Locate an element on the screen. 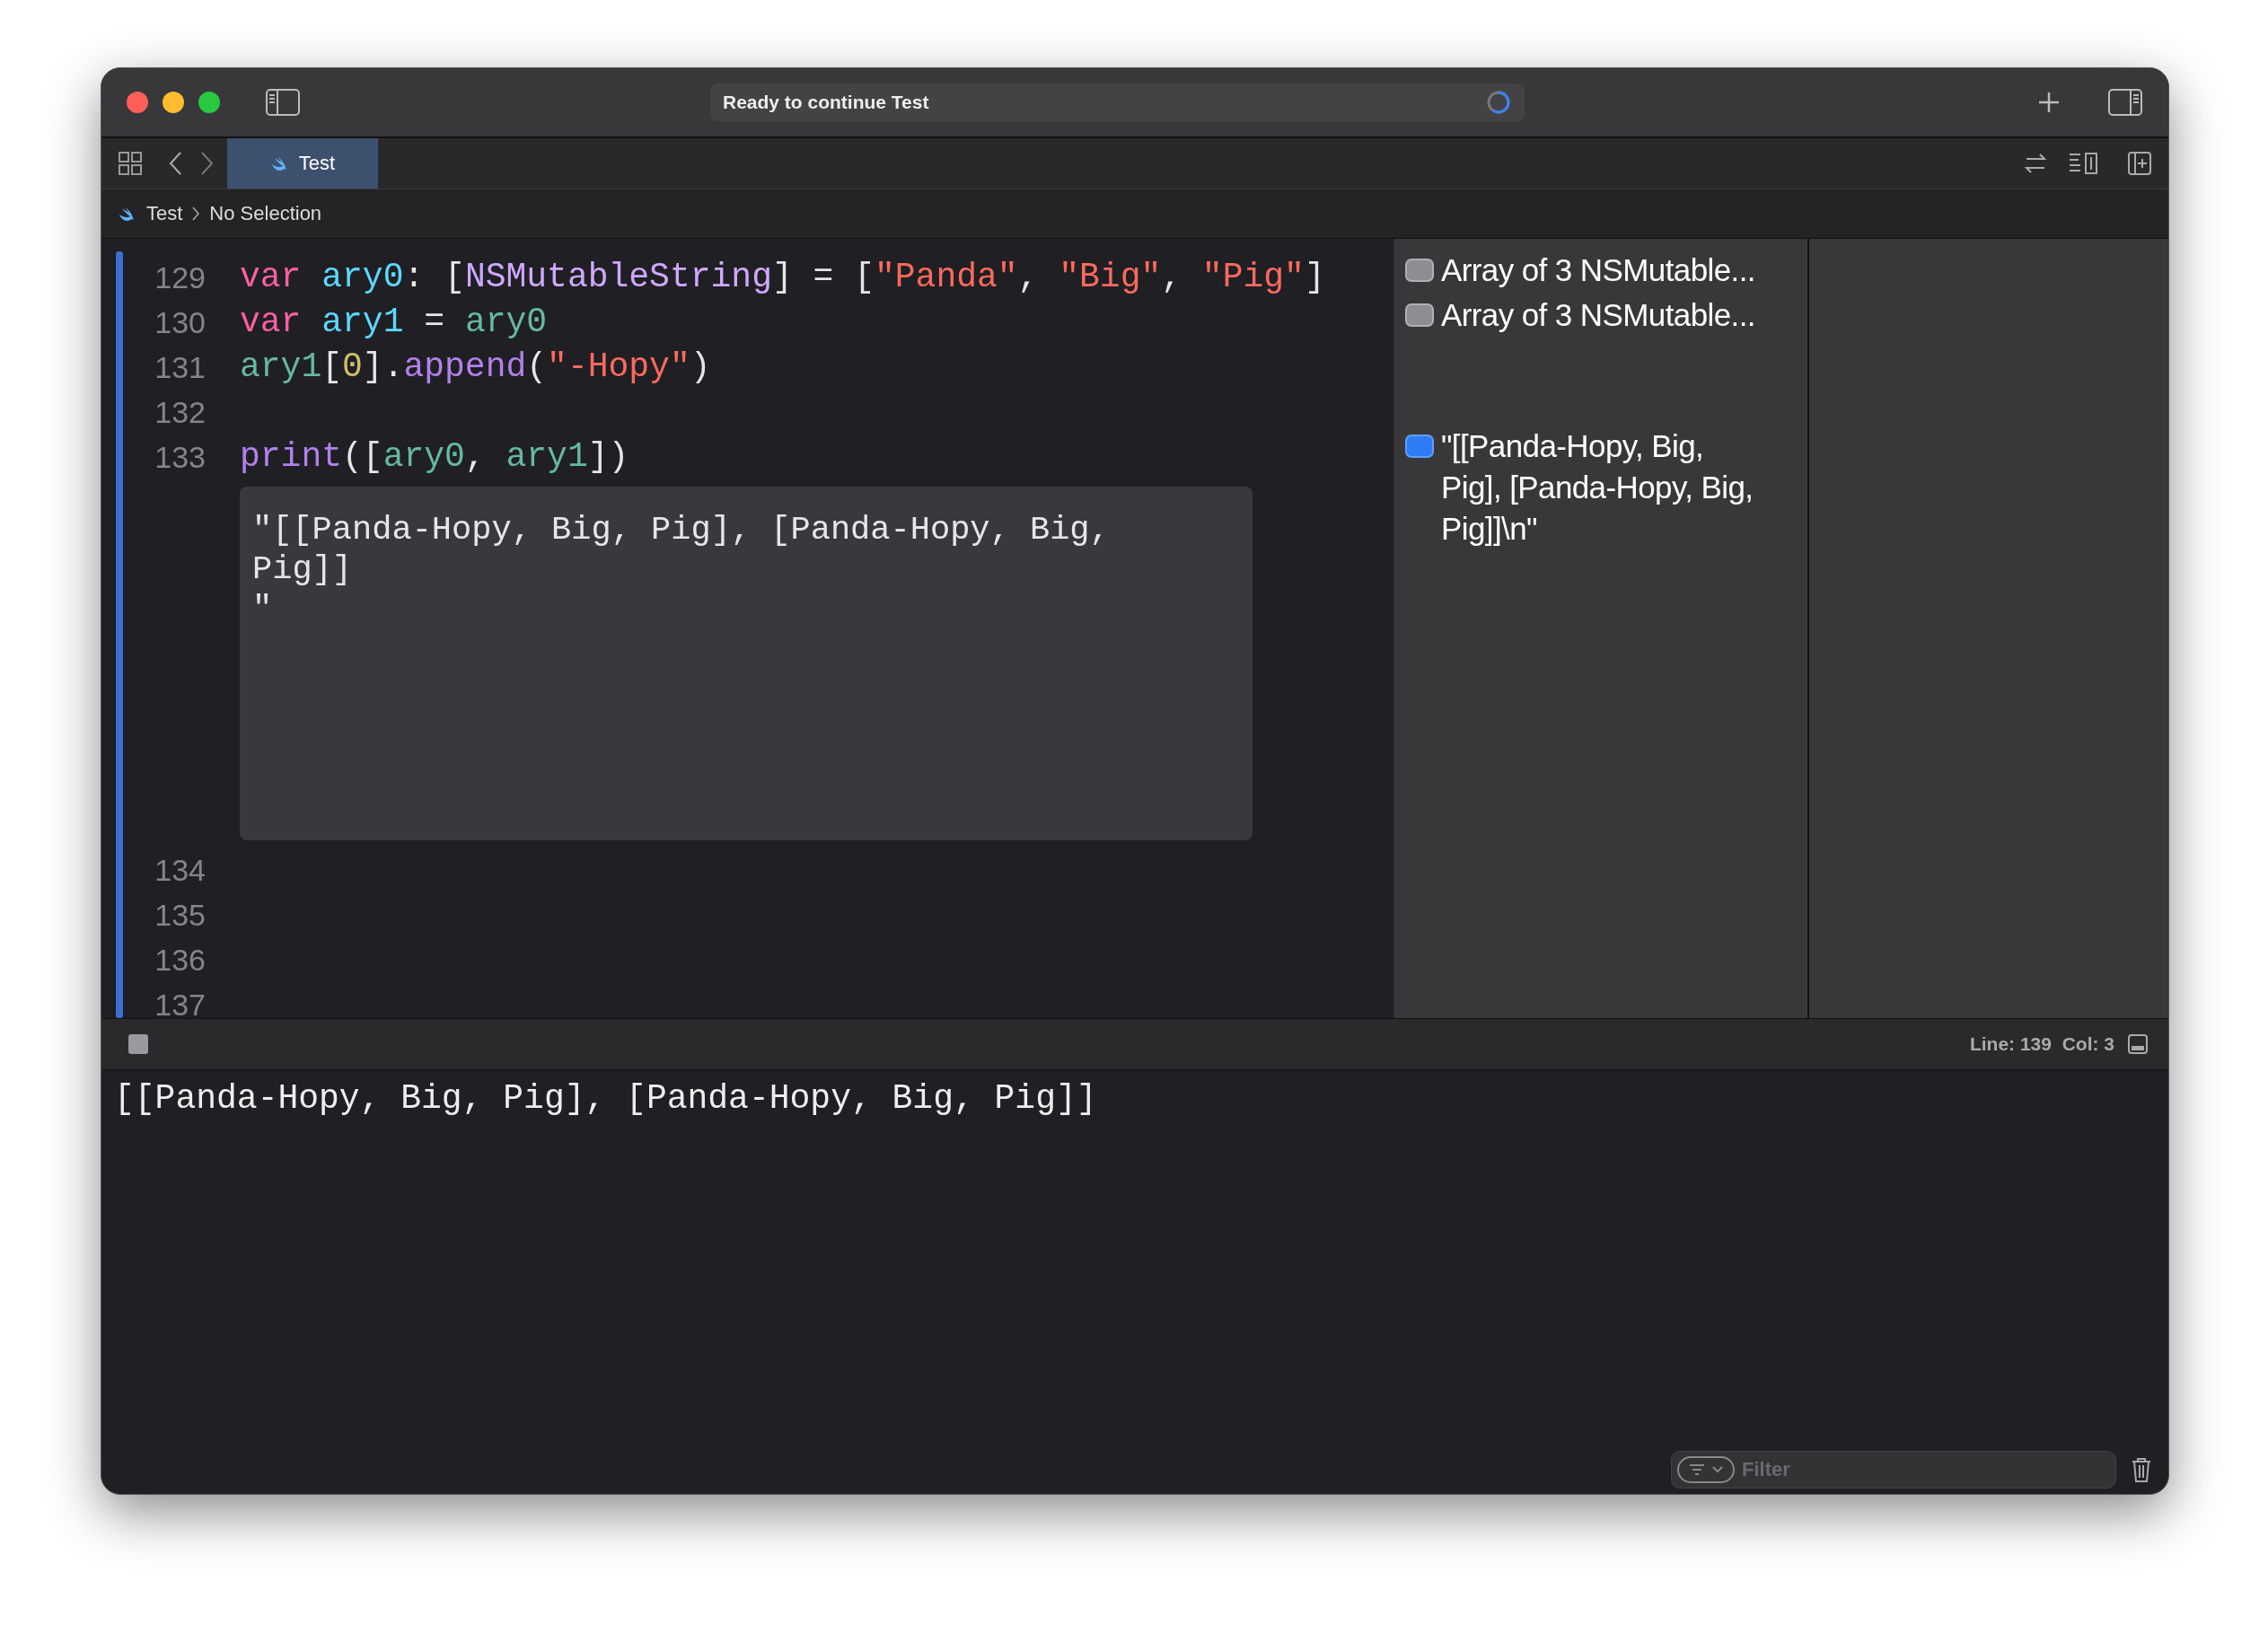 The width and height of the screenshot is (2268, 1625). code-line: ary1[0].append("-Hopy") is located at coordinates (476, 367).